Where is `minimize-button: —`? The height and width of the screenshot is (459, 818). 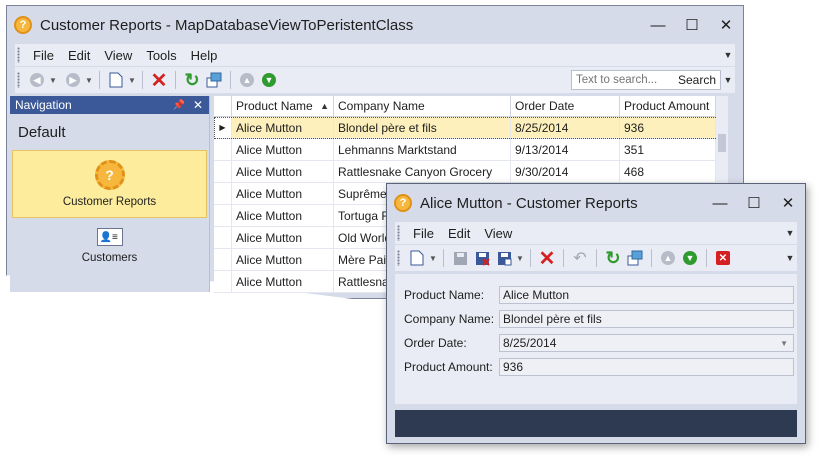 minimize-button: — is located at coordinates (658, 25).